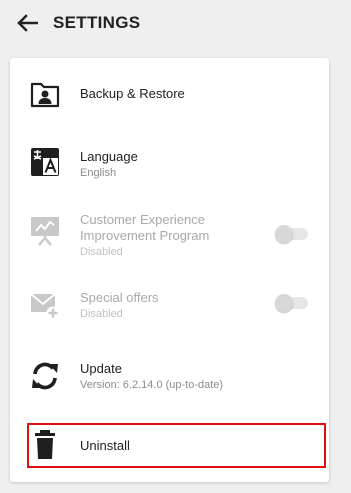  I want to click on sync-icon, so click(45, 376).